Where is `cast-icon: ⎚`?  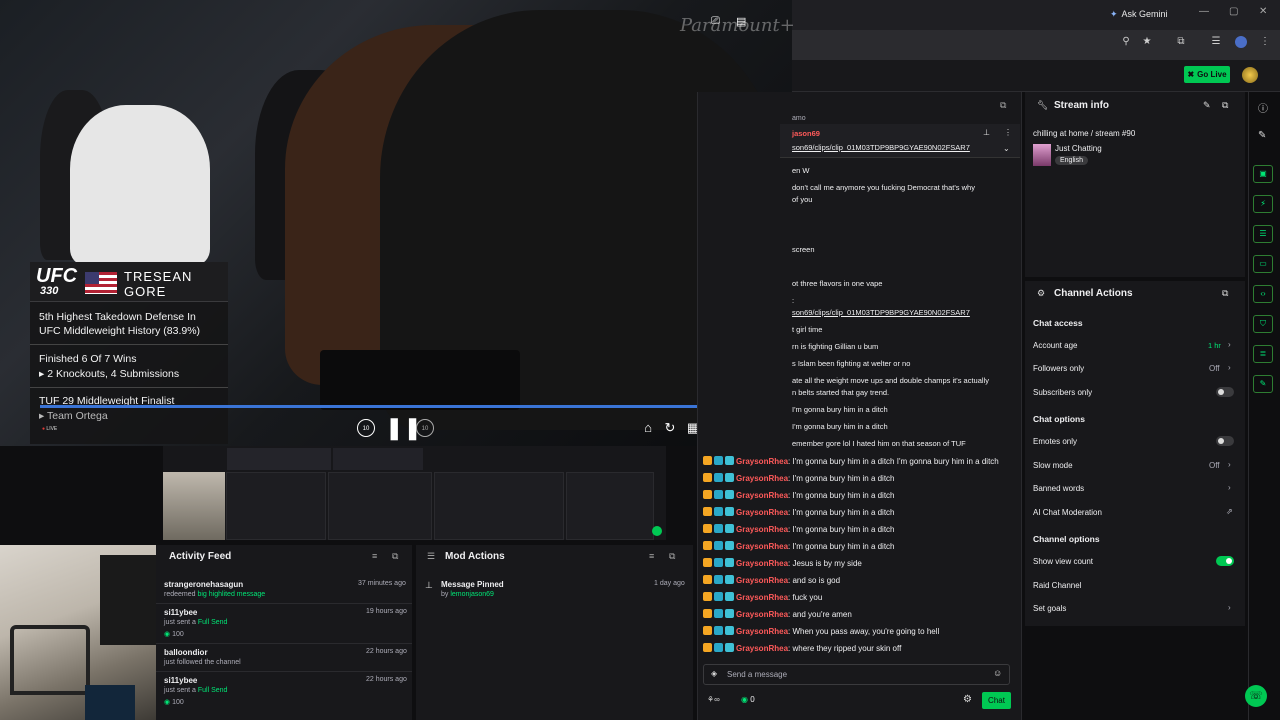
cast-icon: ⎚ is located at coordinates (715, 21).